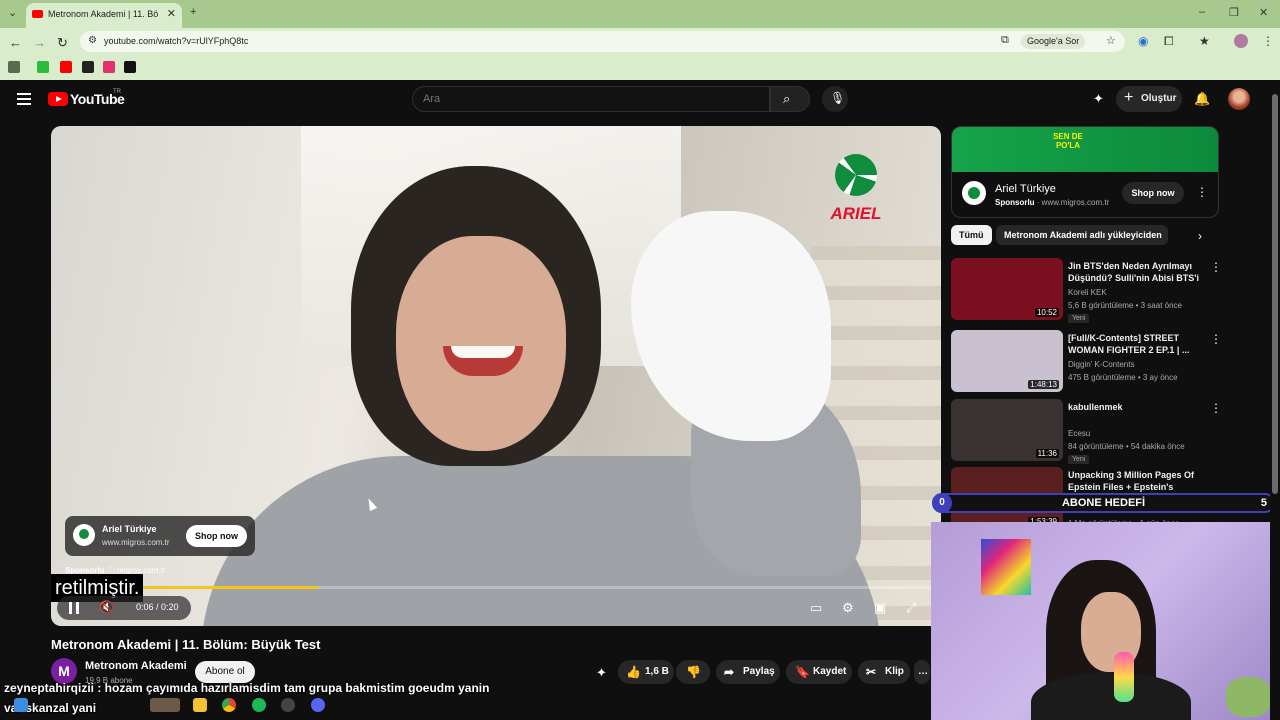 The height and width of the screenshot is (720, 1280). I want to click on sidebar-ad-banner: SEN DE PO'LA, so click(1085, 149).